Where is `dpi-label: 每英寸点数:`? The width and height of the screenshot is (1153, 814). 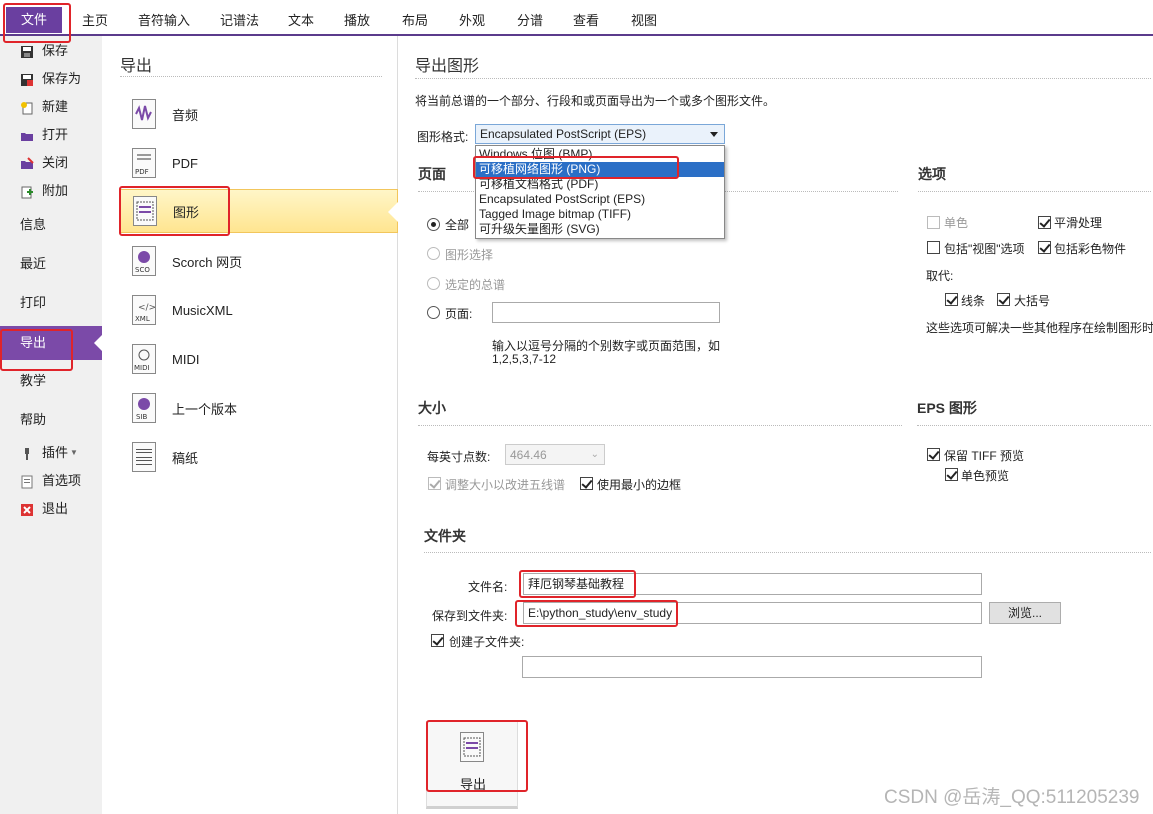
dpi-label: 每英寸点数: is located at coordinates (459, 457).